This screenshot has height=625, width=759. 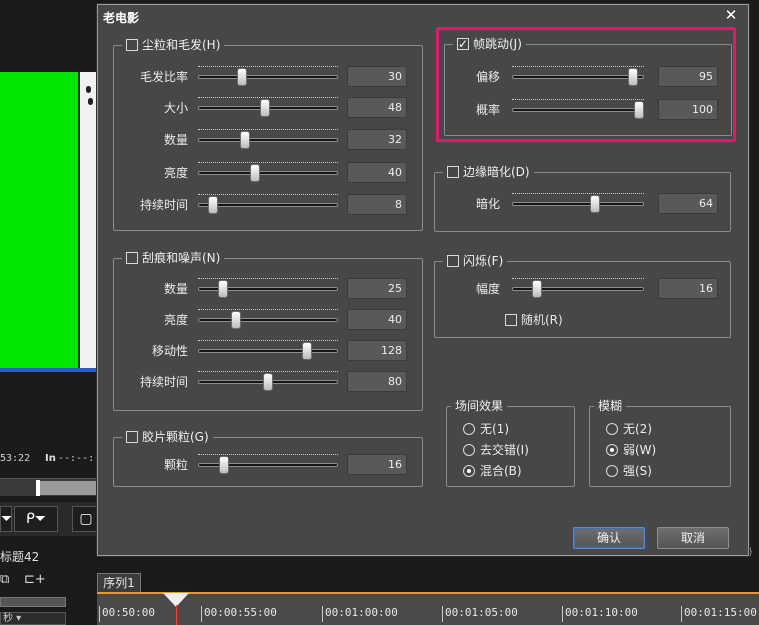 What do you see at coordinates (582, 295) in the screenshot?
I see `group-flicker: 闪烁(F)` at bounding box center [582, 295].